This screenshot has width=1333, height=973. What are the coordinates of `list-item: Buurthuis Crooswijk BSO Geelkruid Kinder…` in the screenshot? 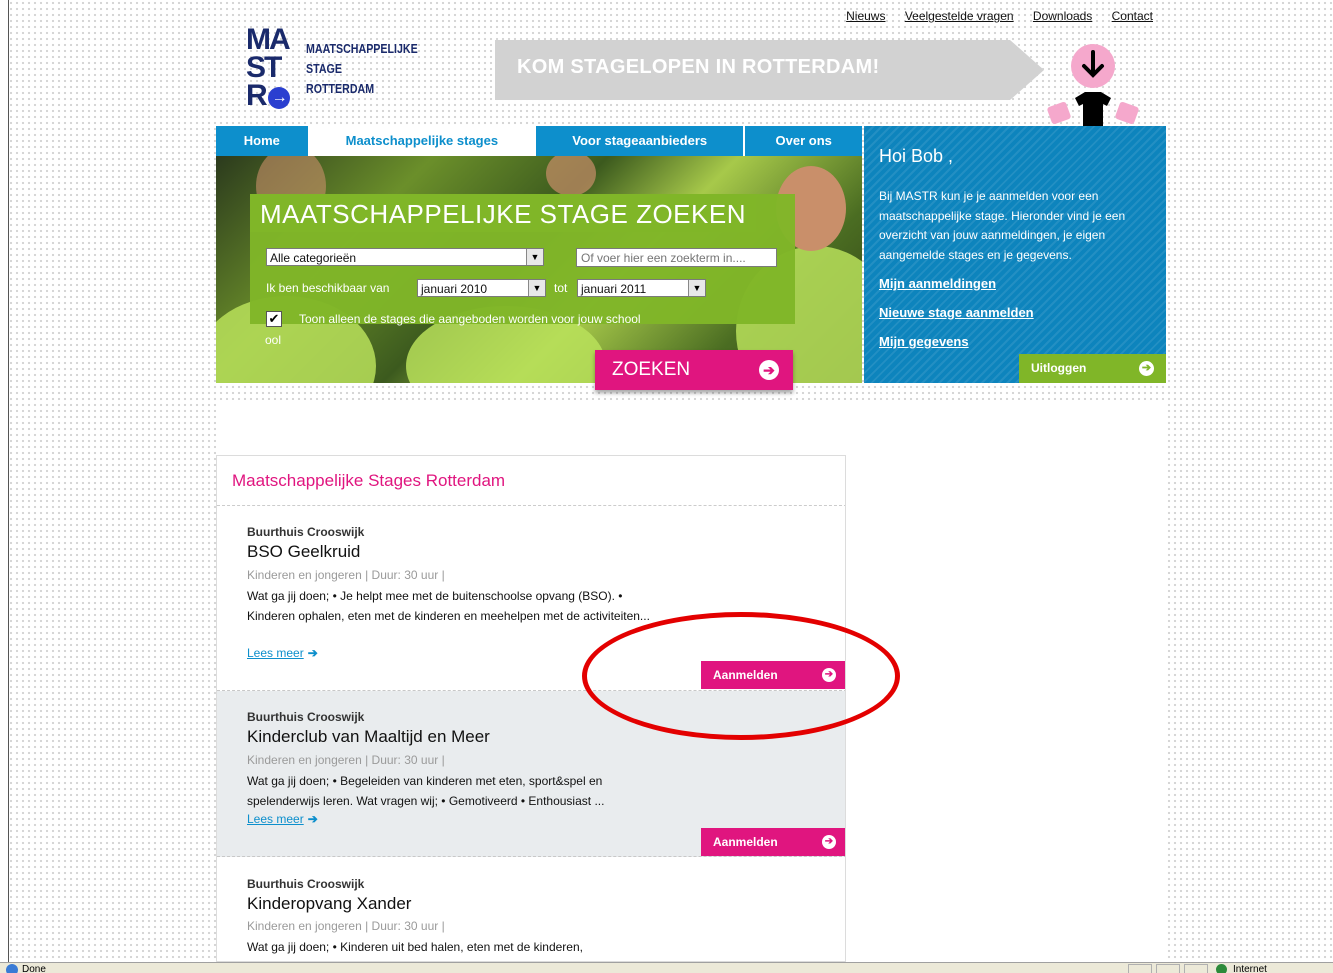 It's located at (531, 598).